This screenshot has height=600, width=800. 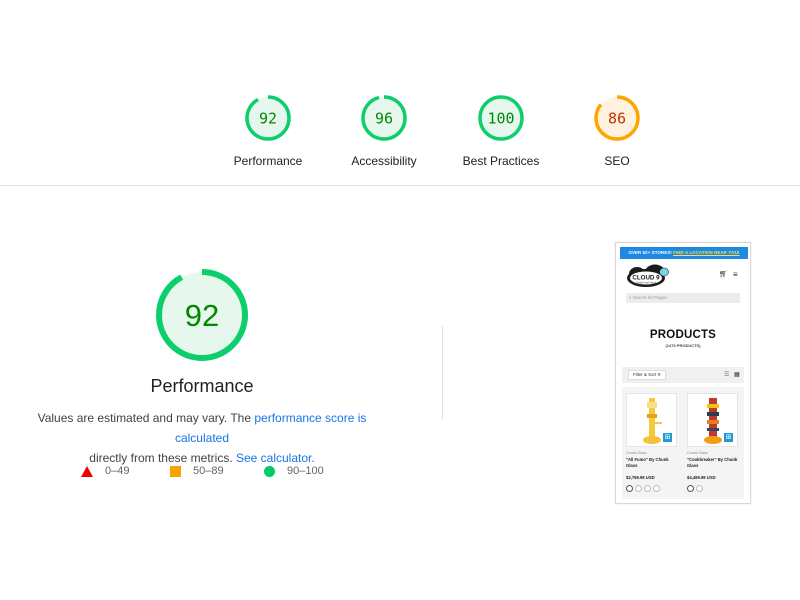 I want to click on gauge-label: Performance, so click(x=268, y=161).